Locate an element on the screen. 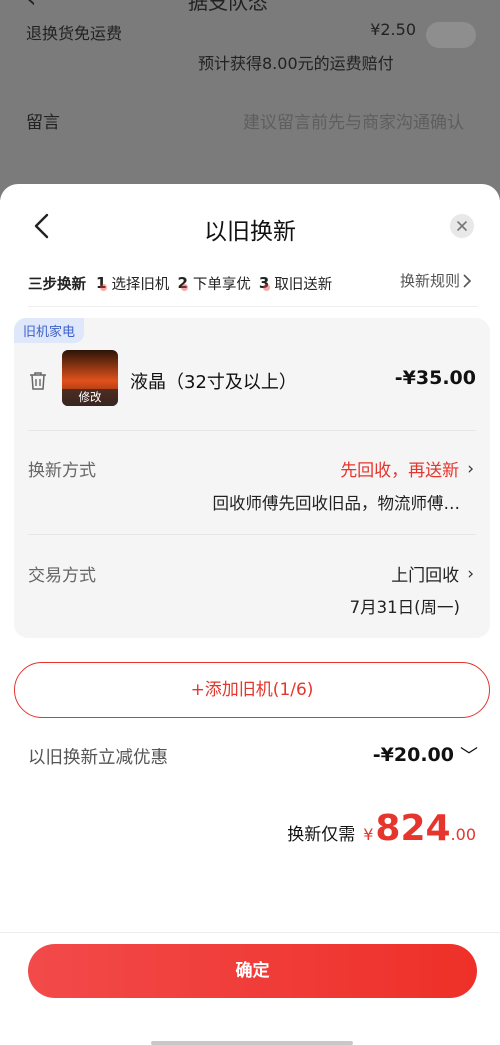  item-thumbnail: 修改 is located at coordinates (90, 378).